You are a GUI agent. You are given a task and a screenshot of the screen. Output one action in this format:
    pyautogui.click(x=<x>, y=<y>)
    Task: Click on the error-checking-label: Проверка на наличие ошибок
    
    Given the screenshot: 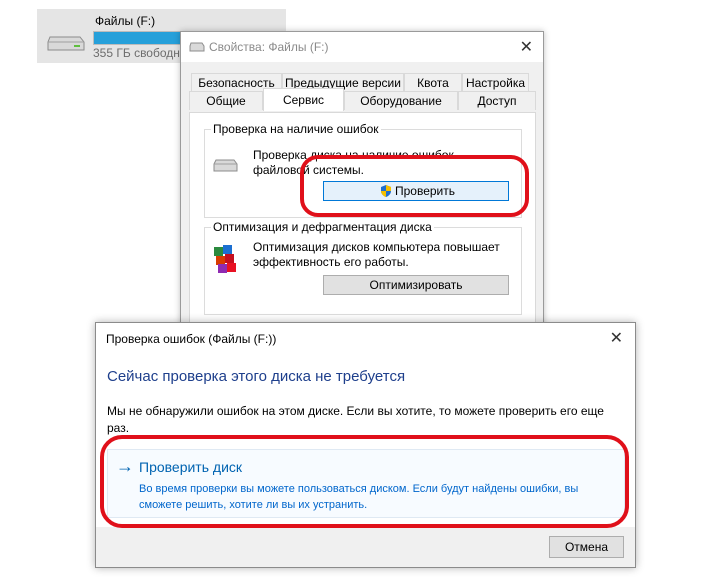 What is the action you would take?
    pyautogui.click(x=296, y=129)
    